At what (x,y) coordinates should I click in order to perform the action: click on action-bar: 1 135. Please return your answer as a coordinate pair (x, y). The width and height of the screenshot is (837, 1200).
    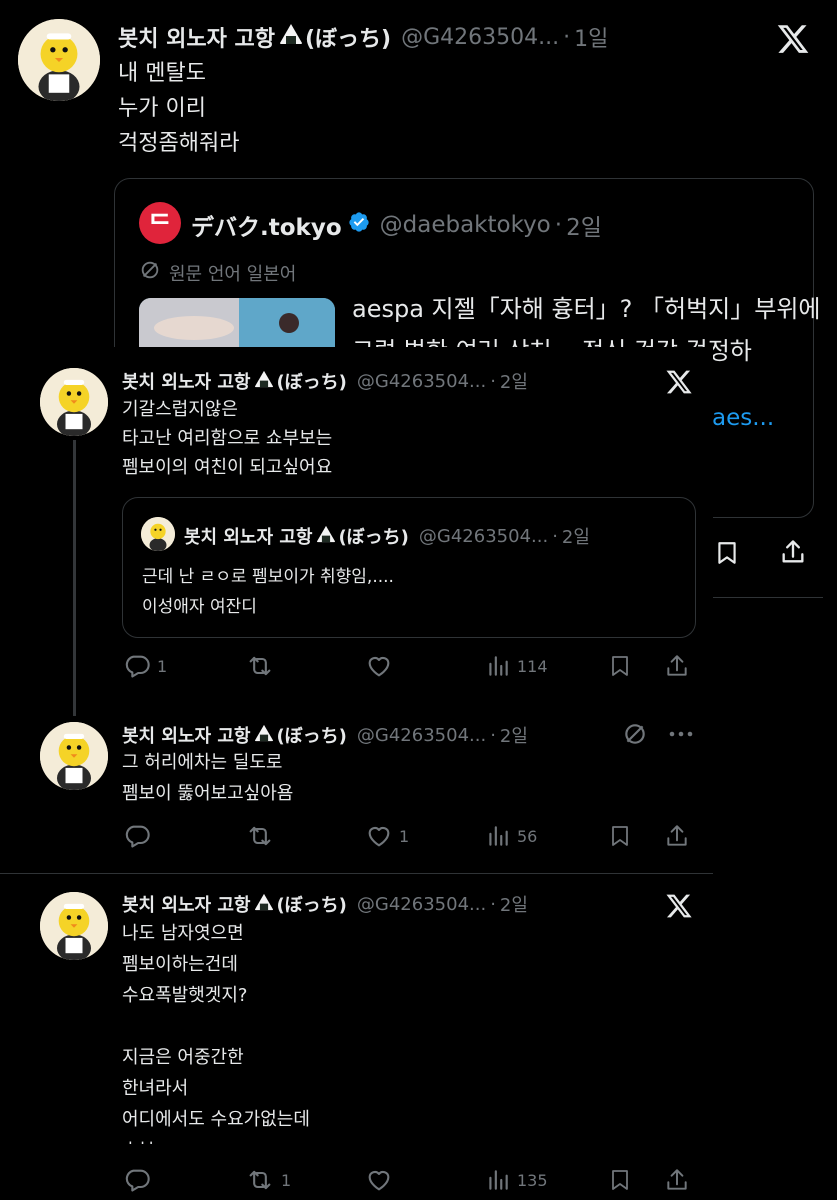
    Looking at the image, I should click on (406, 1180).